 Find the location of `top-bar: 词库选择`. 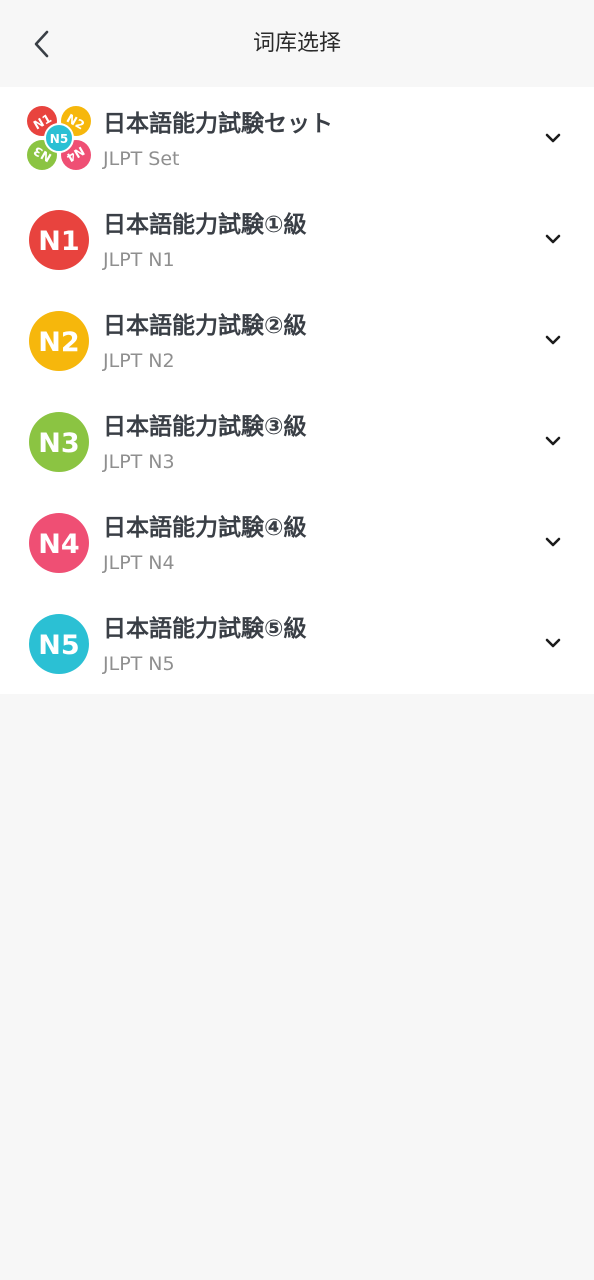

top-bar: 词库选择 is located at coordinates (297, 43).